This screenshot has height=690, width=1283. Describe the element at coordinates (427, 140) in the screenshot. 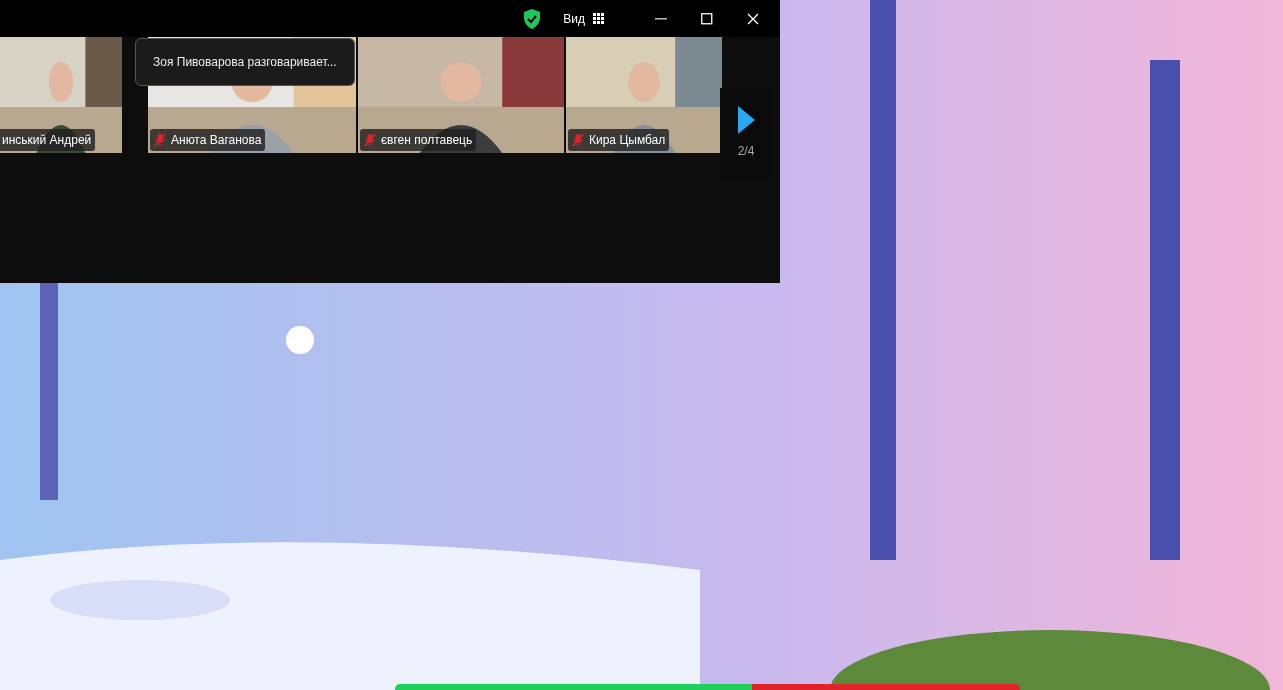

I see `participant-name: євген полтавець` at that location.